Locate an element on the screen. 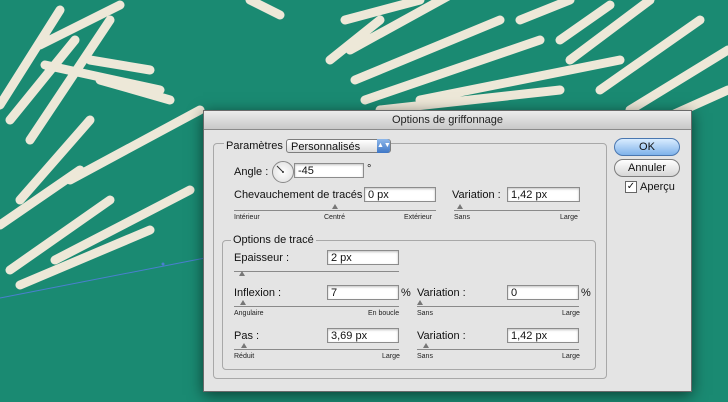  pas-min-label: Réduit is located at coordinates (244, 356).